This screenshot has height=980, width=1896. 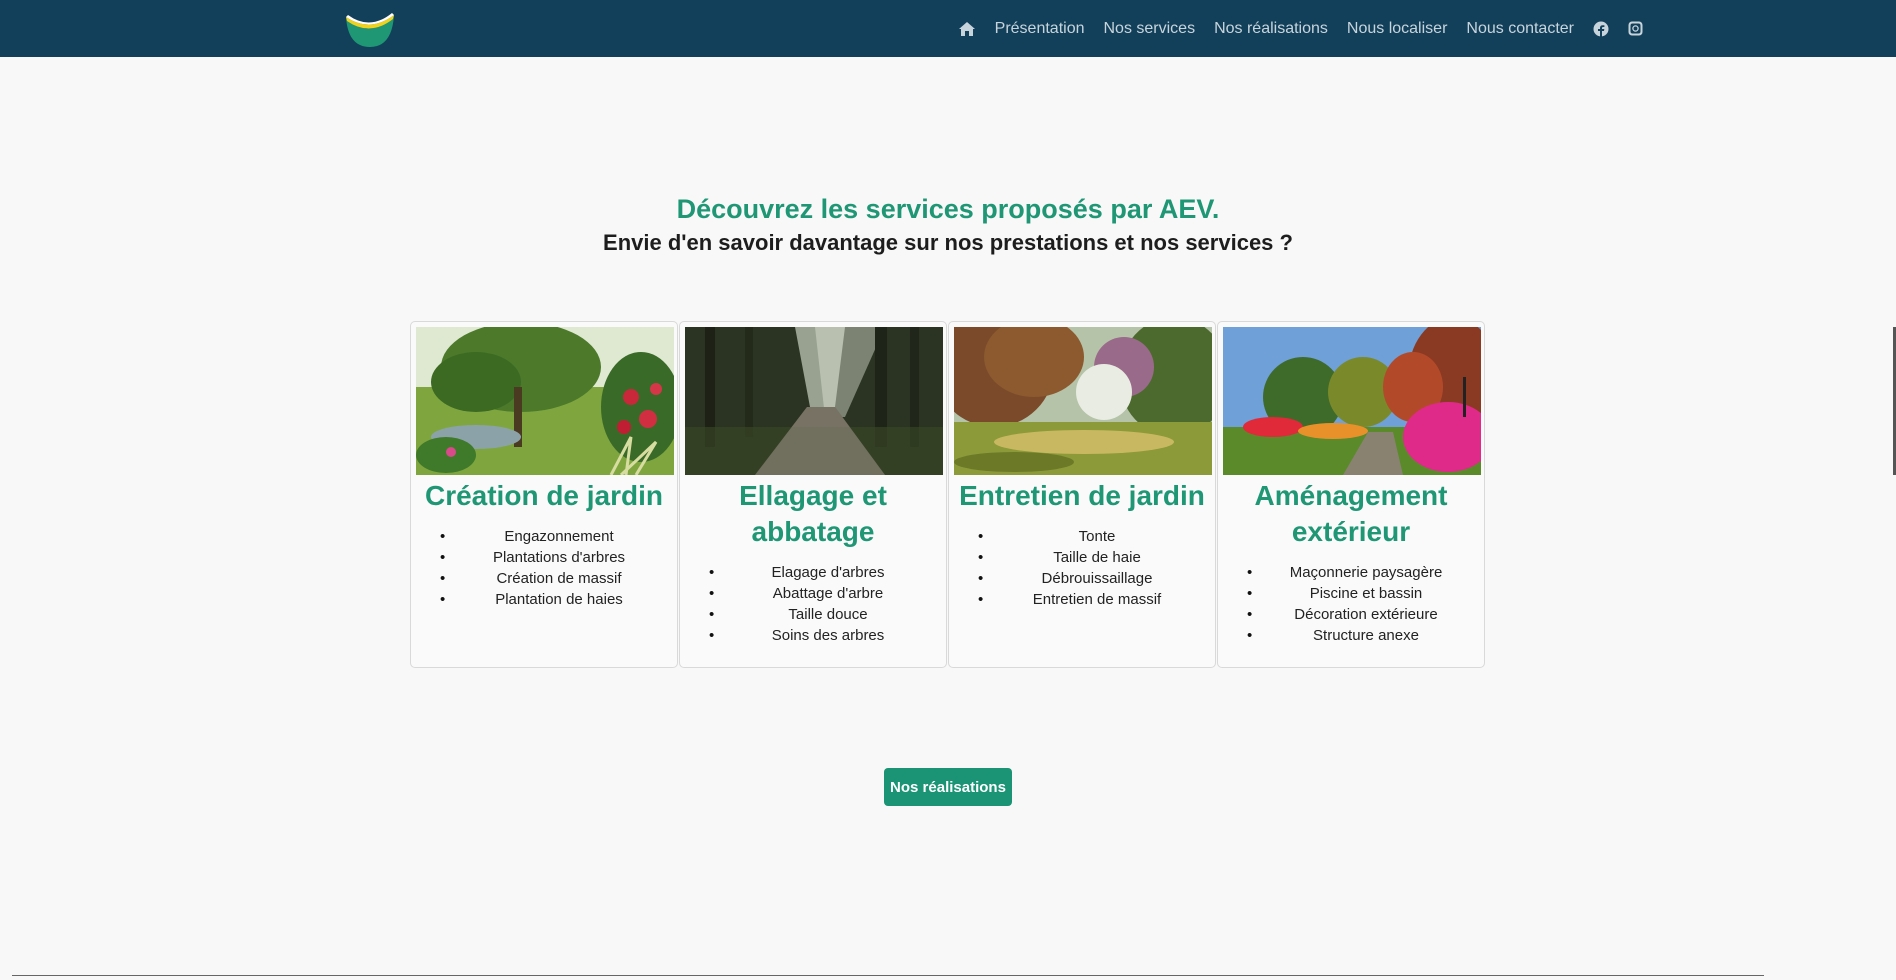 What do you see at coordinates (888, 975) in the screenshot?
I see `divider` at bounding box center [888, 975].